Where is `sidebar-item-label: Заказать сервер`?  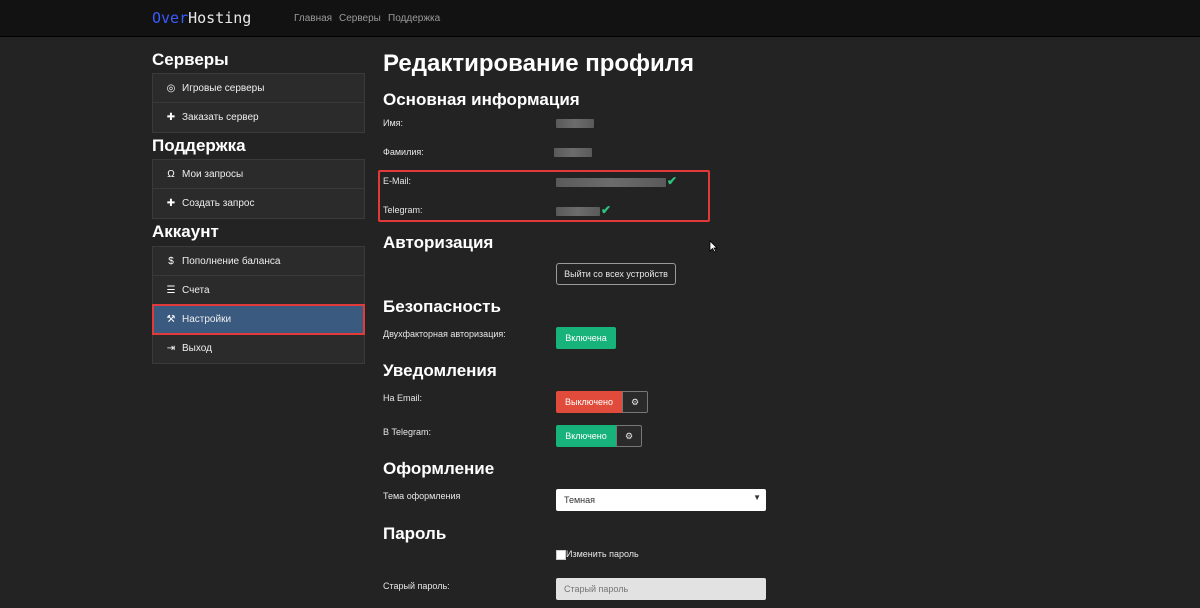
sidebar-item-label: Заказать сервер is located at coordinates (220, 117).